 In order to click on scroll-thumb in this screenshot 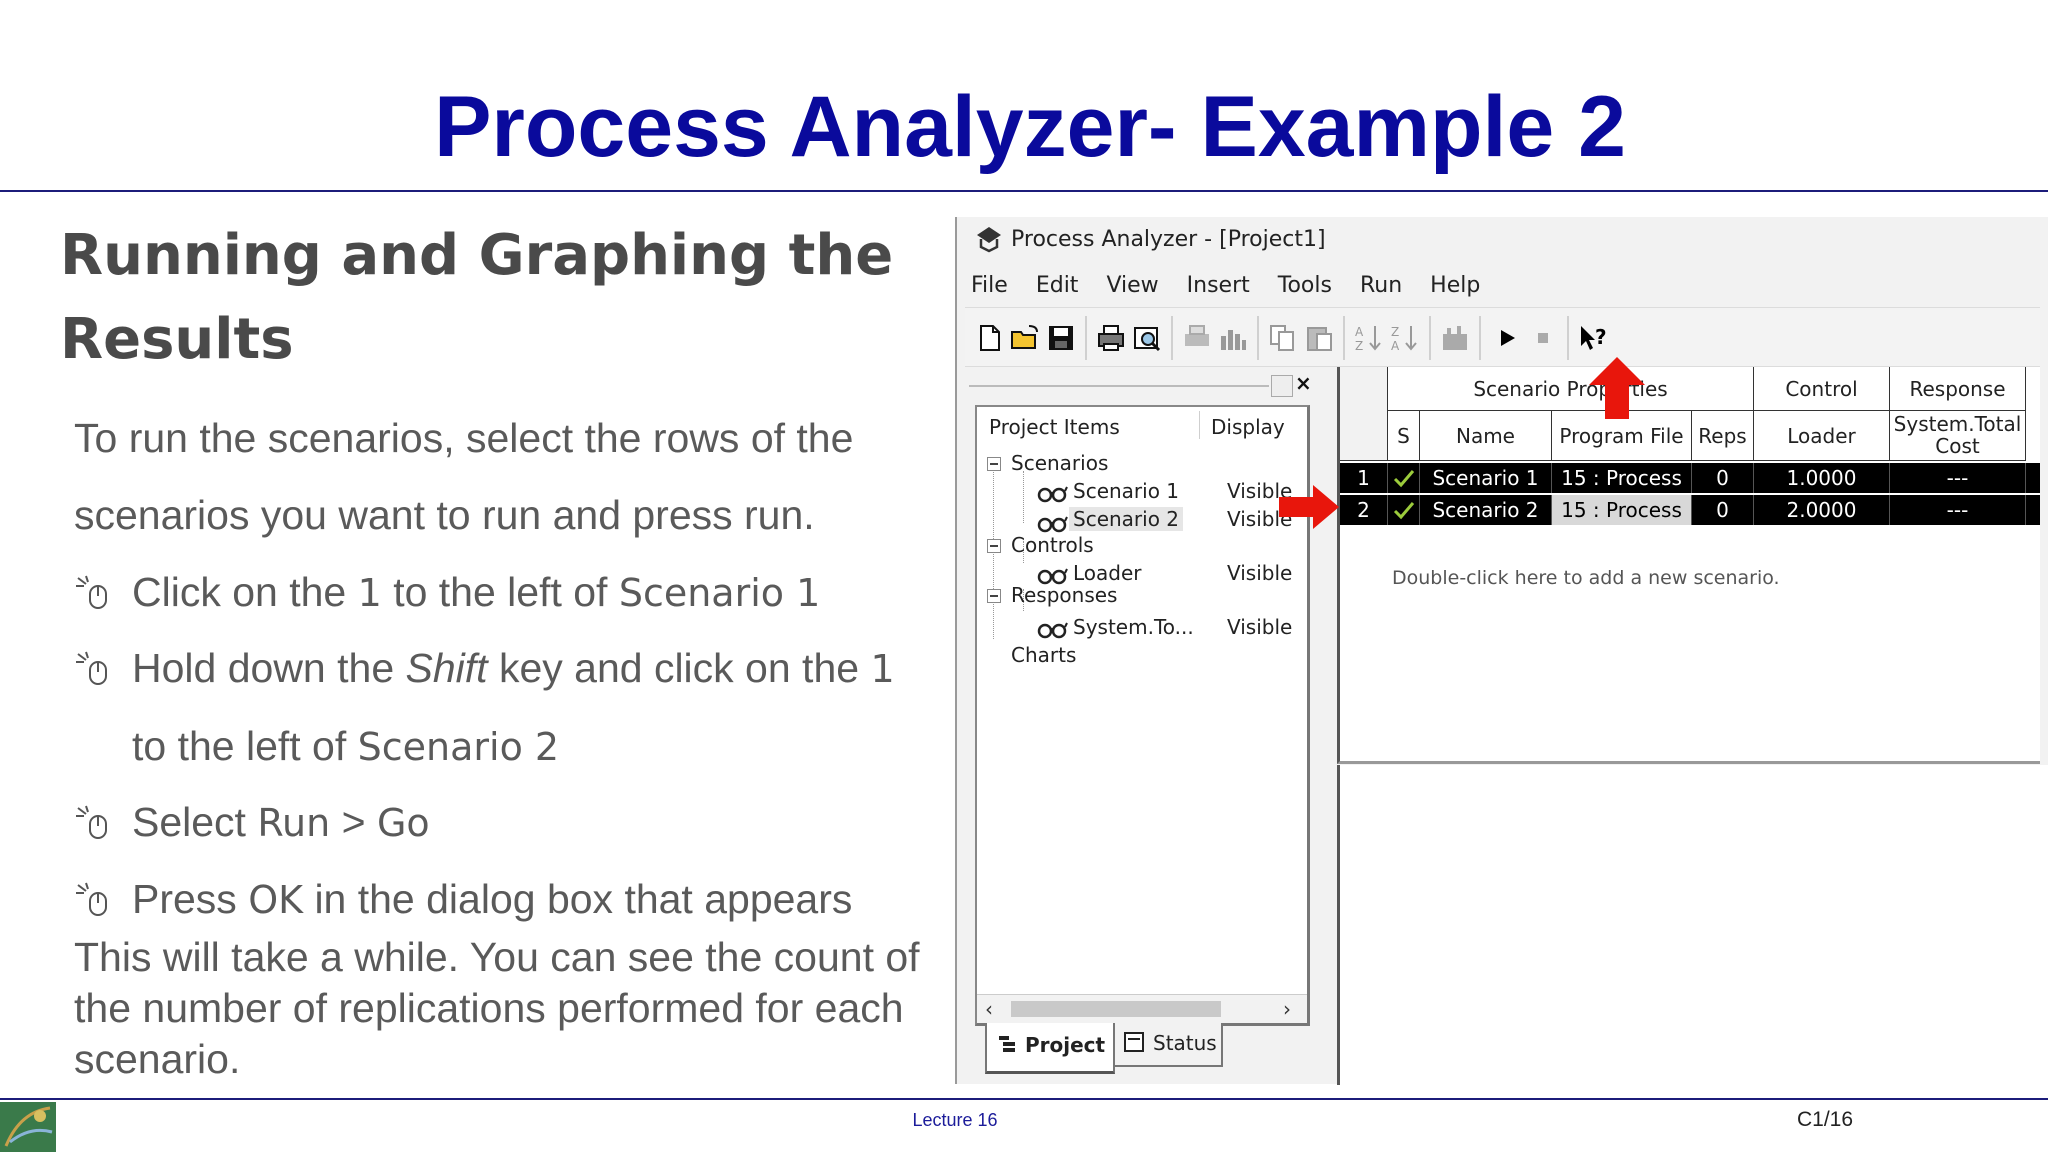, I will do `click(1116, 1009)`.